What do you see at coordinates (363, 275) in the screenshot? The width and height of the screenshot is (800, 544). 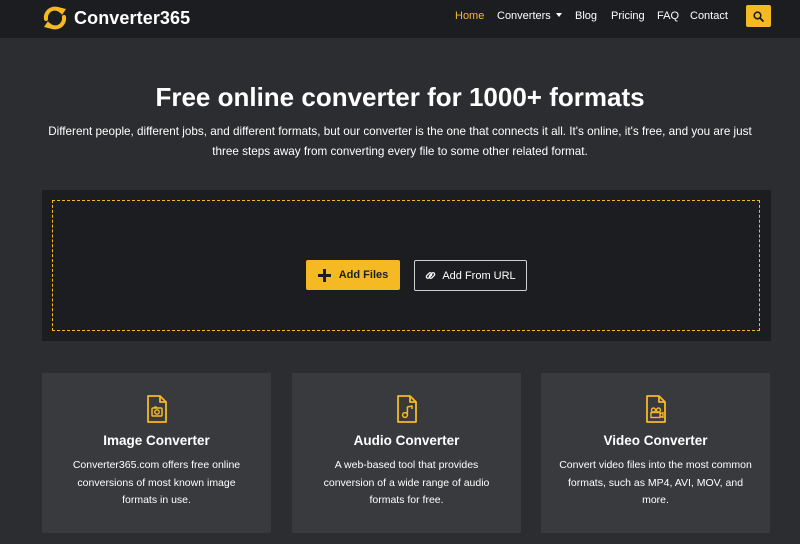 I see `add-files-label: Add Files` at bounding box center [363, 275].